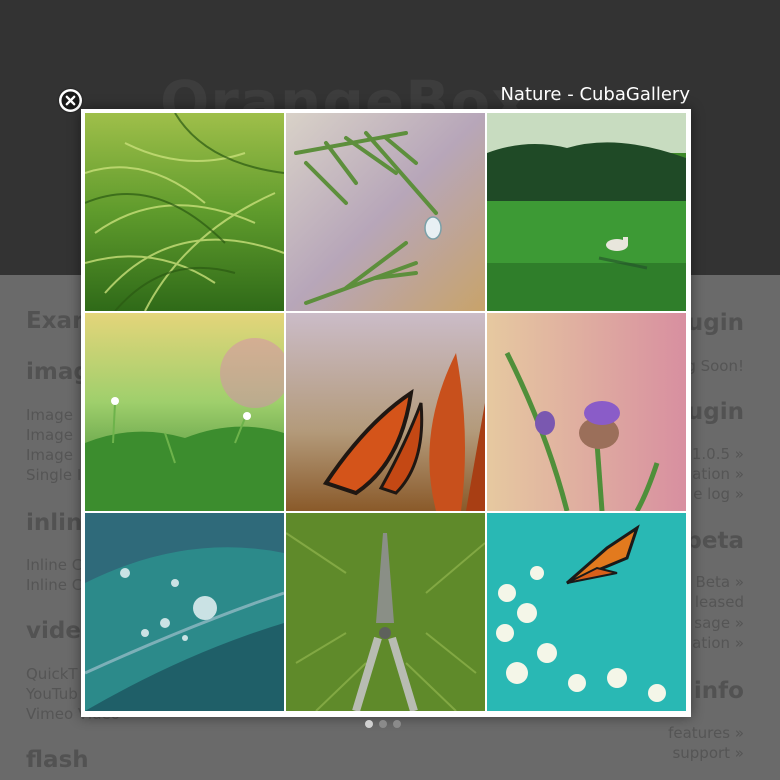 The image size is (780, 780). I want to click on thumbnail-shears, so click(385, 612).